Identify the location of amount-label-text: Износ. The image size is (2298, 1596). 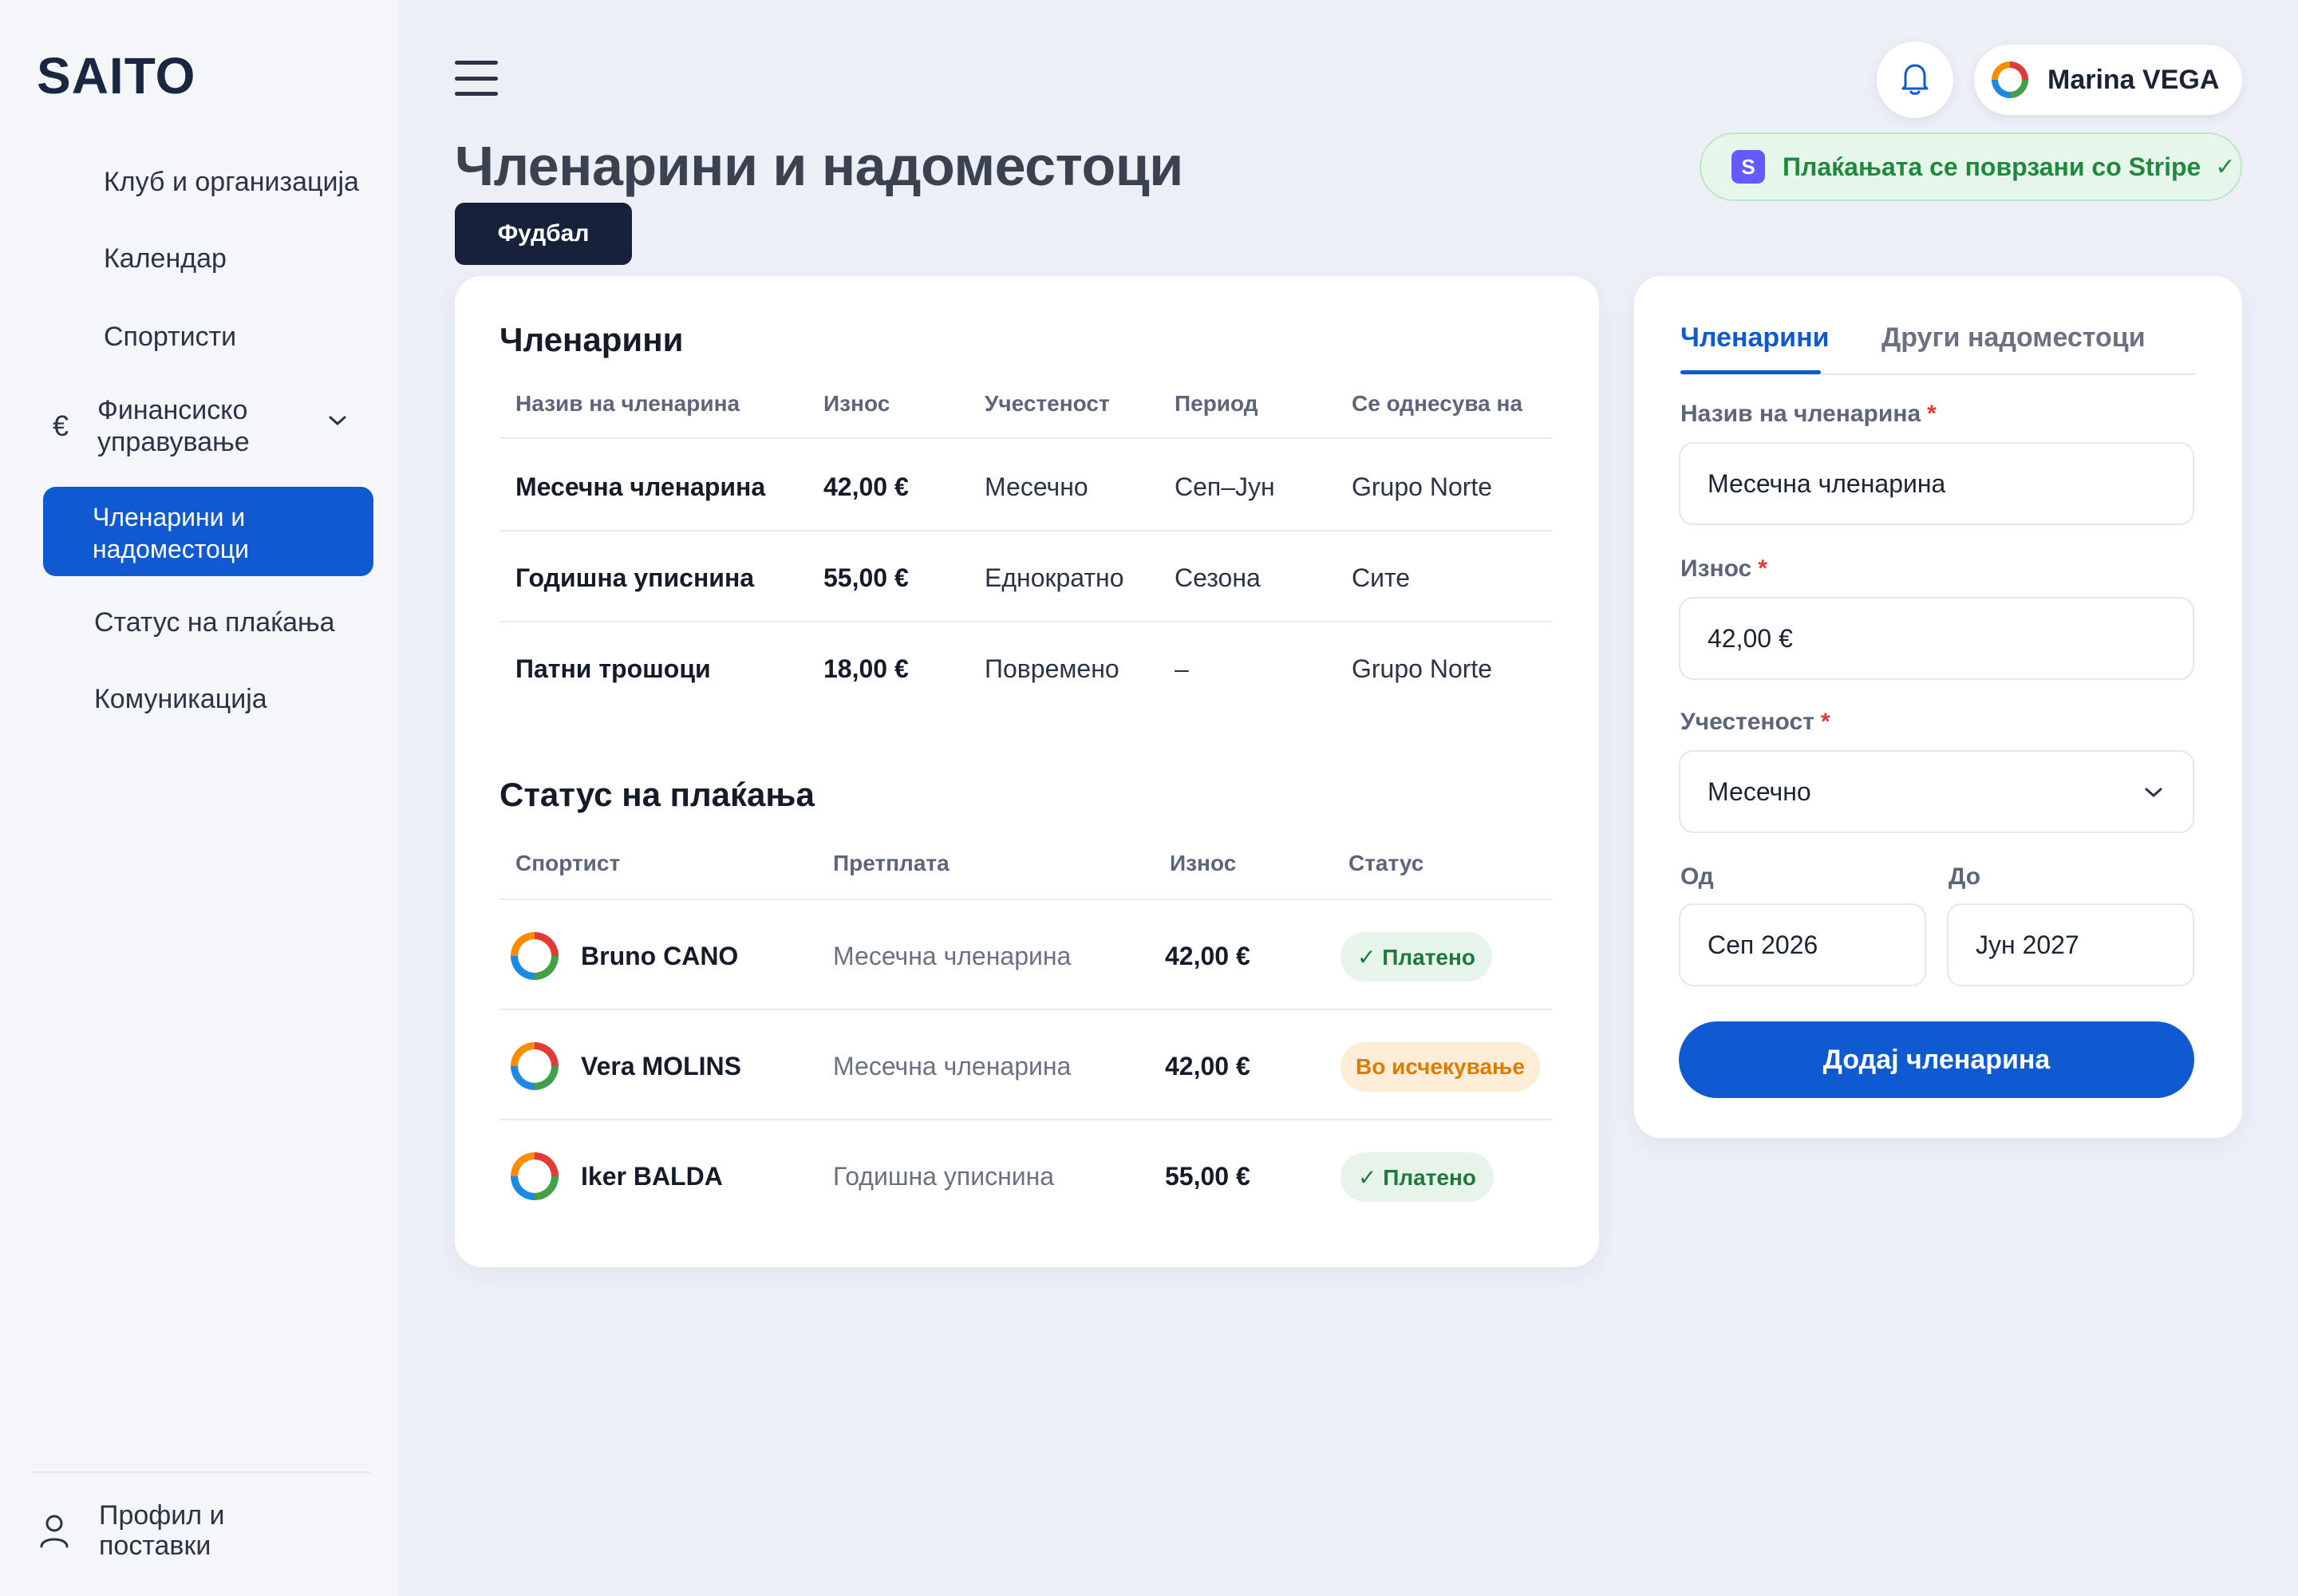
(1716, 568).